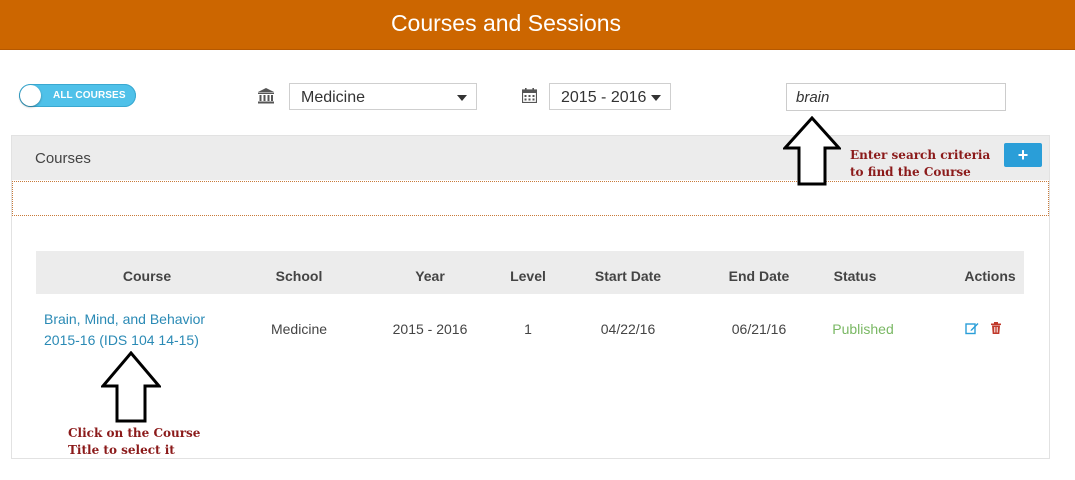 This screenshot has height=480, width=1075. I want to click on panel-title: Courses, so click(63, 158).